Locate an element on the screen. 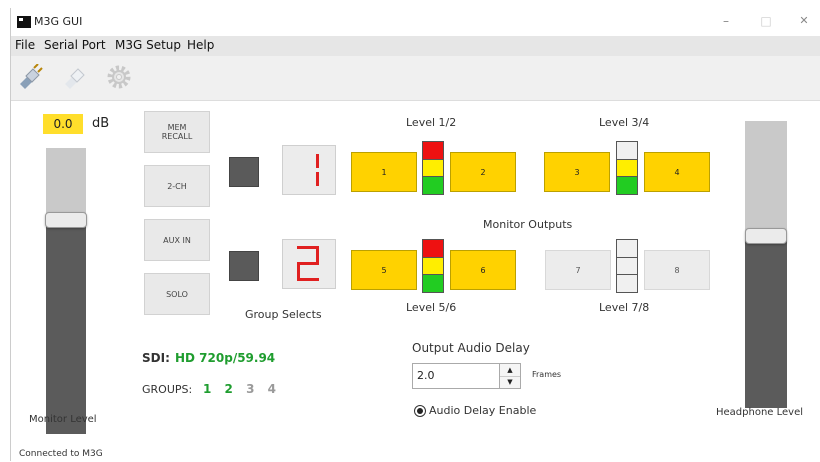  channel-3-button: 3 is located at coordinates (577, 172).